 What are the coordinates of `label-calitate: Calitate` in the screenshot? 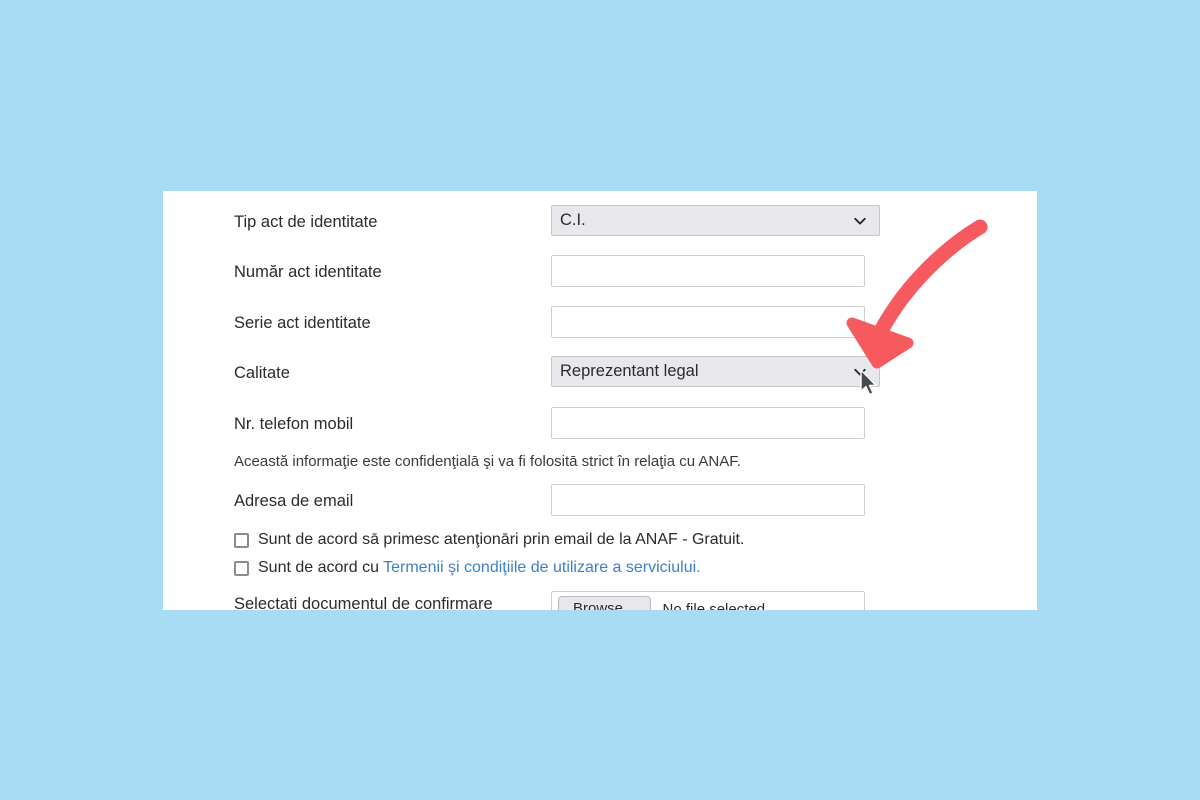 It's located at (262, 373).